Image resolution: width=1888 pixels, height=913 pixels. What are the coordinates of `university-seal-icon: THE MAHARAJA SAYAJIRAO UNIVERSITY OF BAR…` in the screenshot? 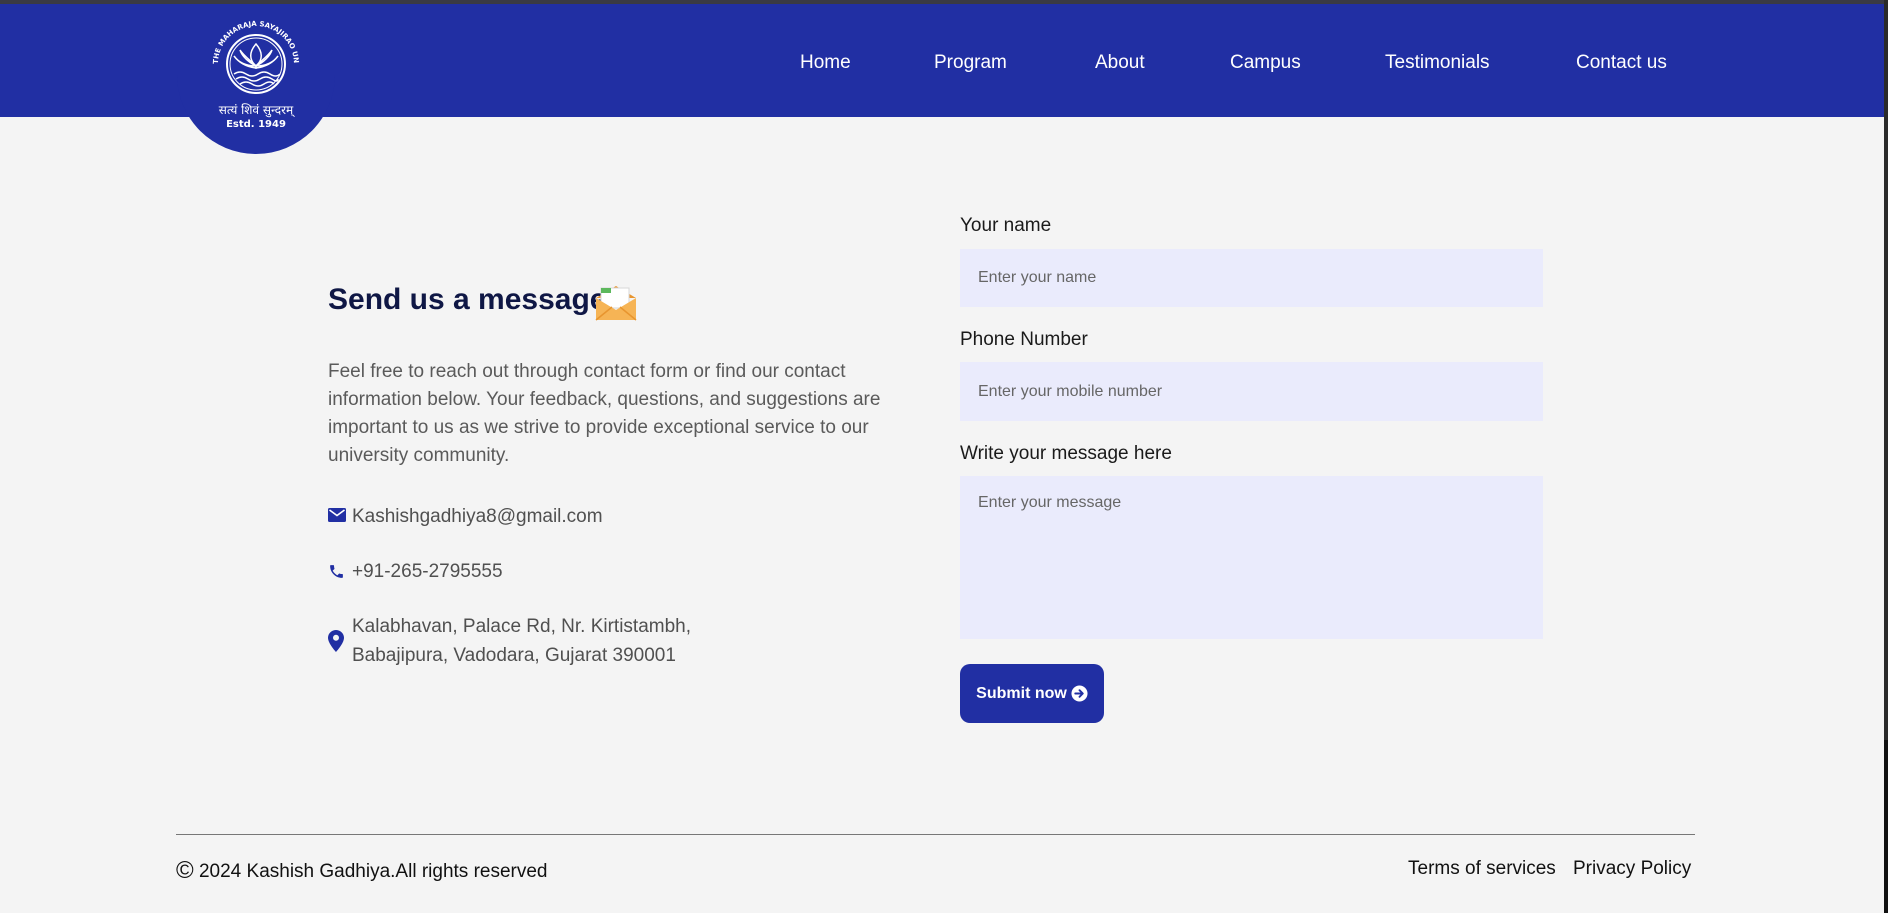 It's located at (252, 56).